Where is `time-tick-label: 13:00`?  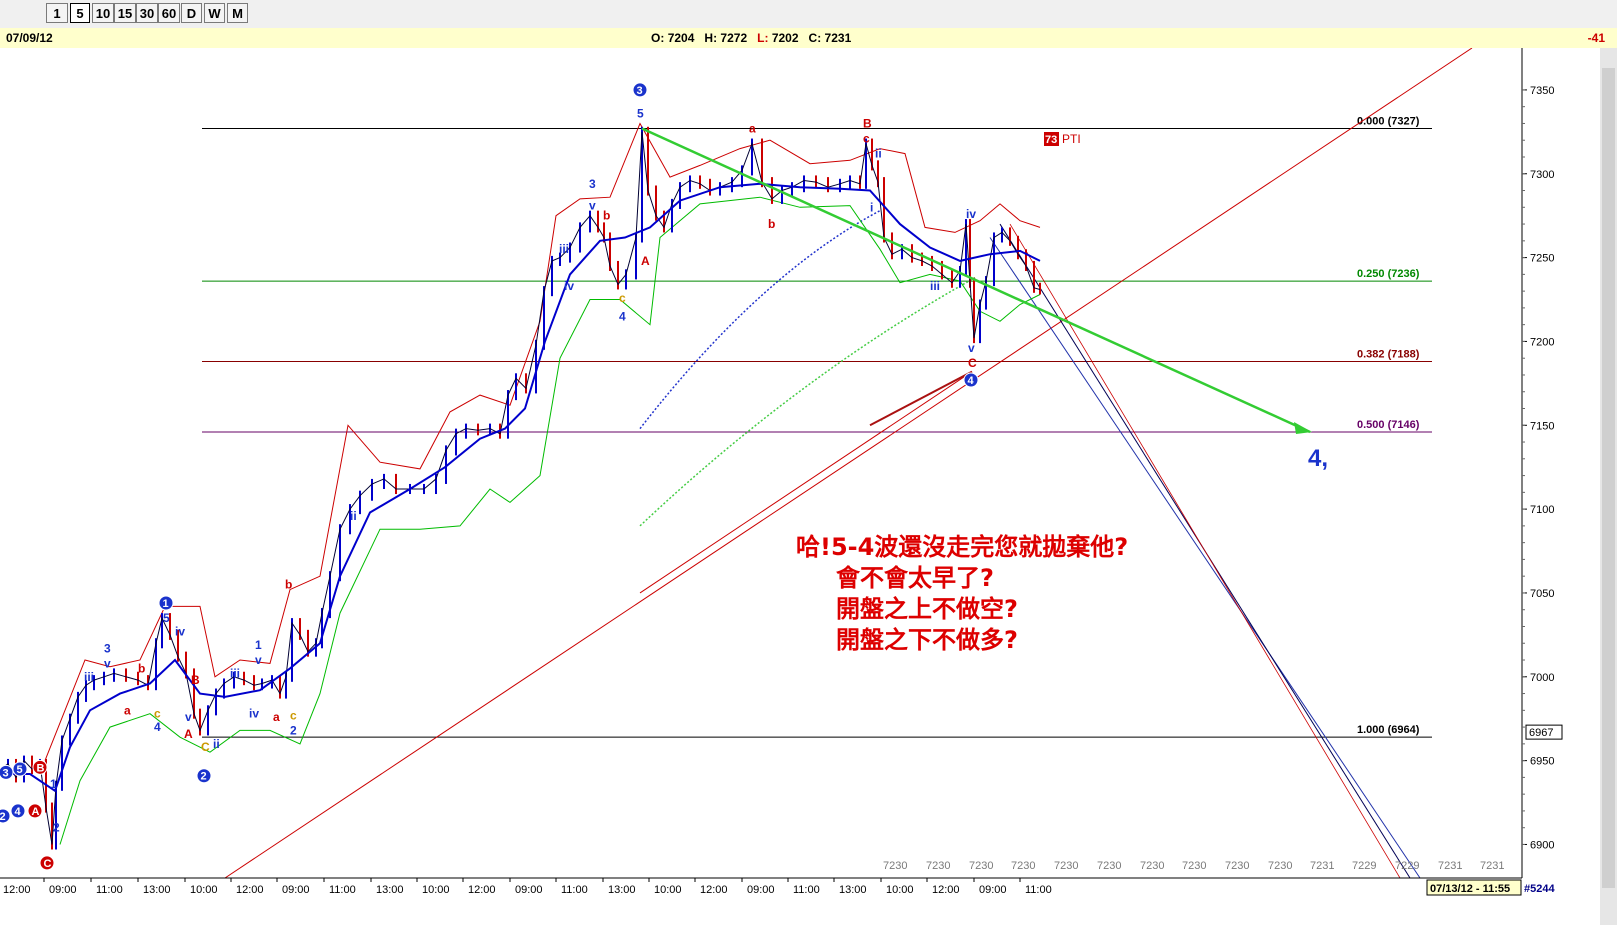
time-tick-label: 13:00 is located at coordinates (853, 890).